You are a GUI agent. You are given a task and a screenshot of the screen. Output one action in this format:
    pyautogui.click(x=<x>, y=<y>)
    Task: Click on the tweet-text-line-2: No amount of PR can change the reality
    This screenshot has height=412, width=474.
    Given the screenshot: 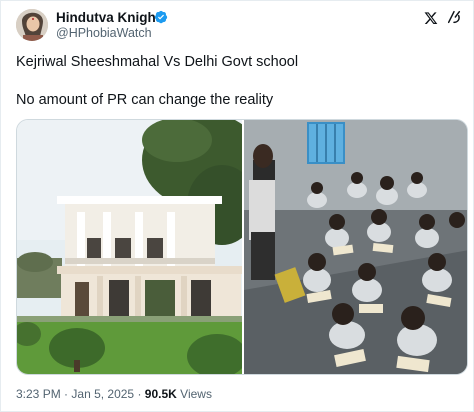 What is the action you would take?
    pyautogui.click(x=145, y=100)
    